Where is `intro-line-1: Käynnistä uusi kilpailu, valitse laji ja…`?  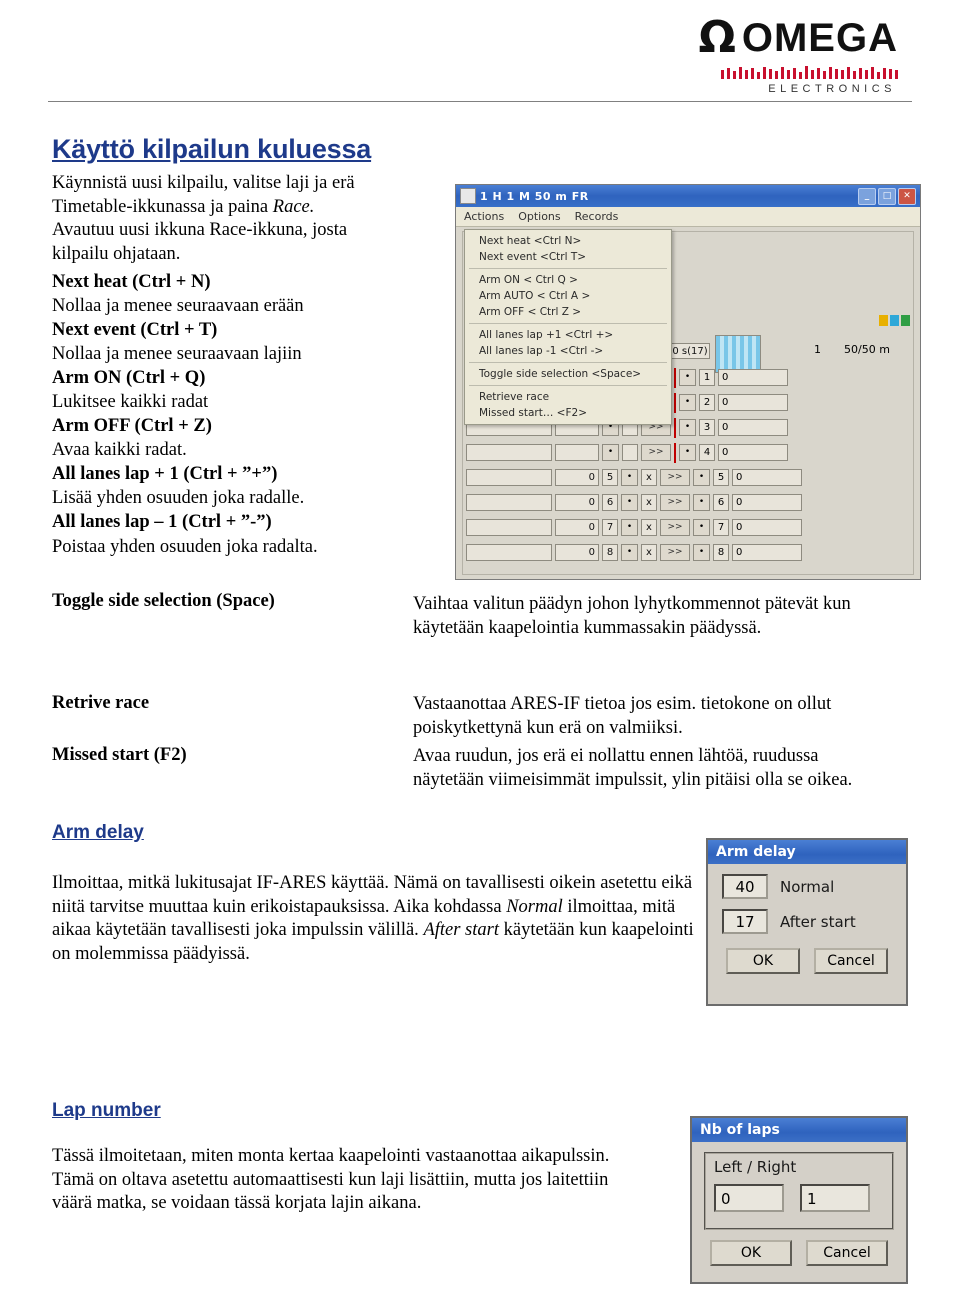
intro-line-1: Käynnistä uusi kilpailu, valitse laji ja… is located at coordinates (203, 183).